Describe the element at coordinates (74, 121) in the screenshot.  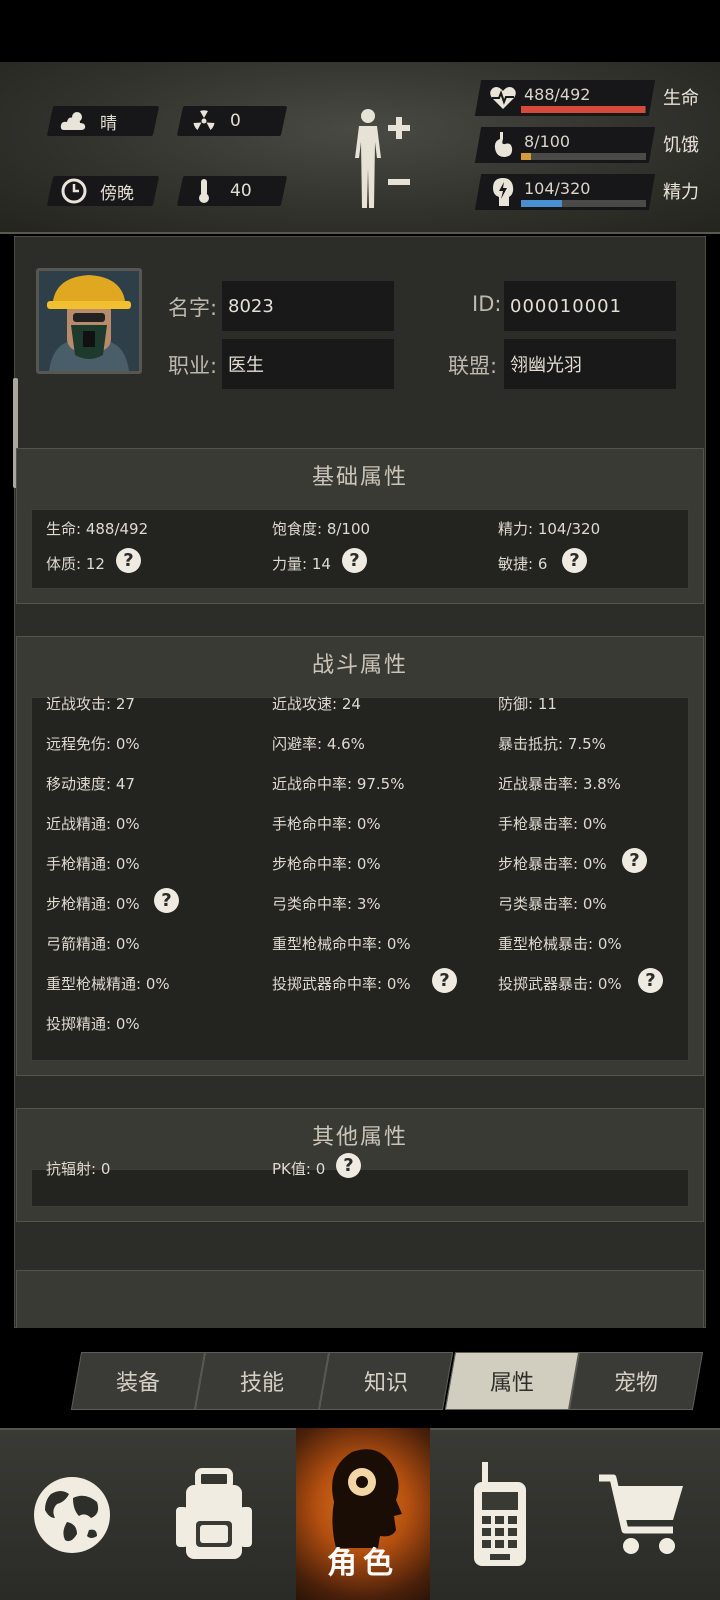
I see `cloud-sun-icon` at that location.